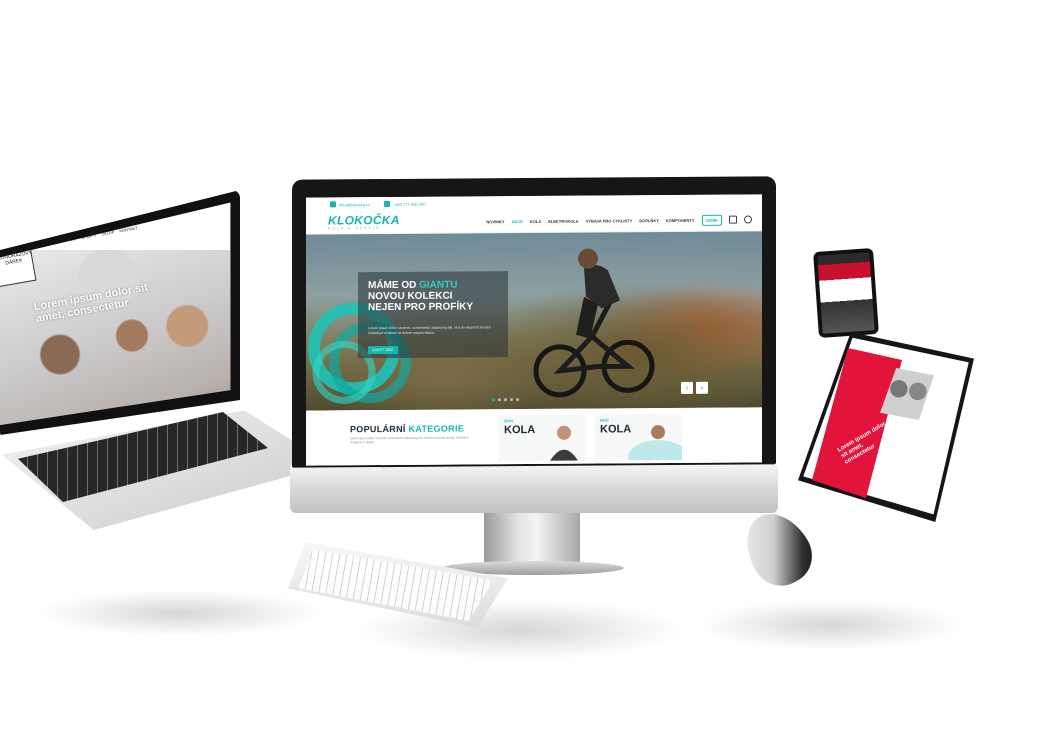 This screenshot has height=750, width=1040. Describe the element at coordinates (517, 221) in the screenshot. I see `nav-item-akce: AKCE` at that location.